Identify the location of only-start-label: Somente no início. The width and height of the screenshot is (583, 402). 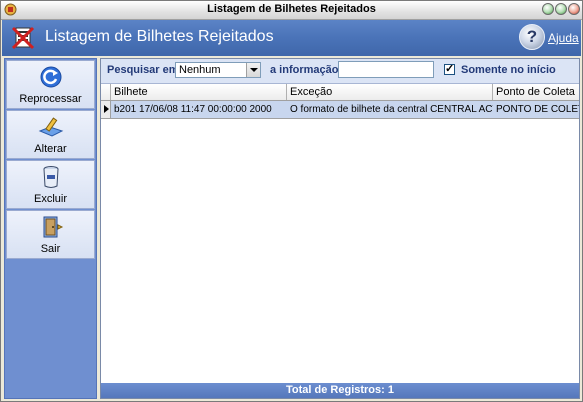
(508, 70).